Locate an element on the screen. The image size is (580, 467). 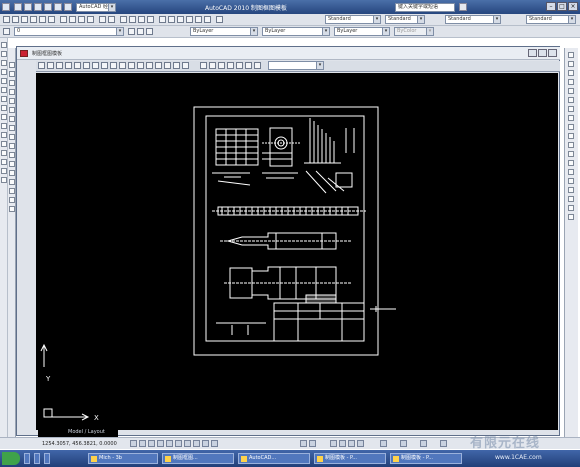
dim-edit-icon is located at coordinates (571, 163).